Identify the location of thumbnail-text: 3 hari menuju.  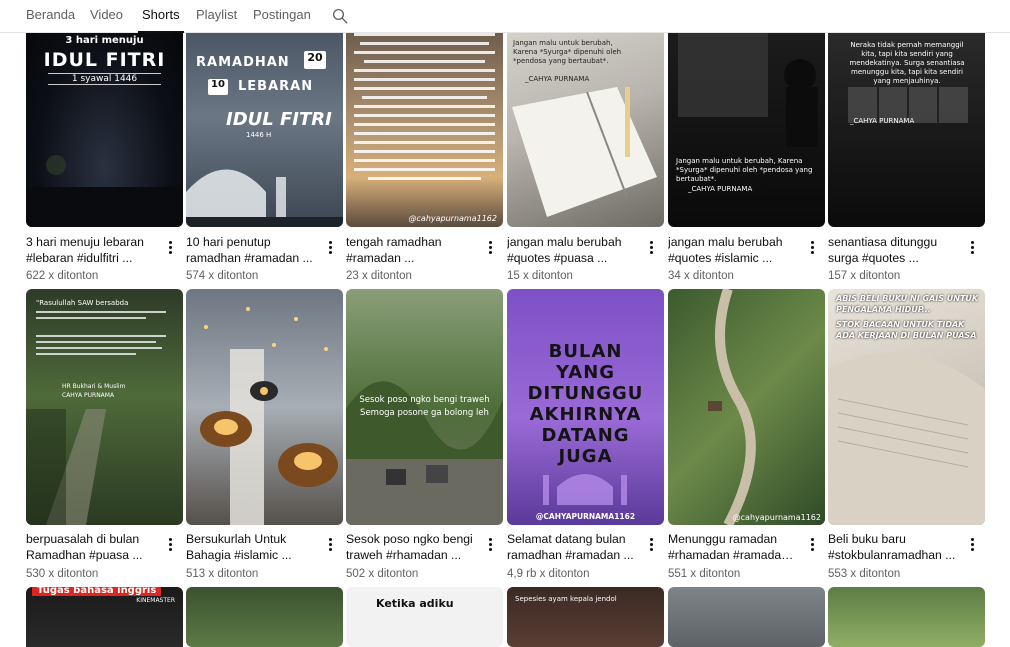
(104, 40).